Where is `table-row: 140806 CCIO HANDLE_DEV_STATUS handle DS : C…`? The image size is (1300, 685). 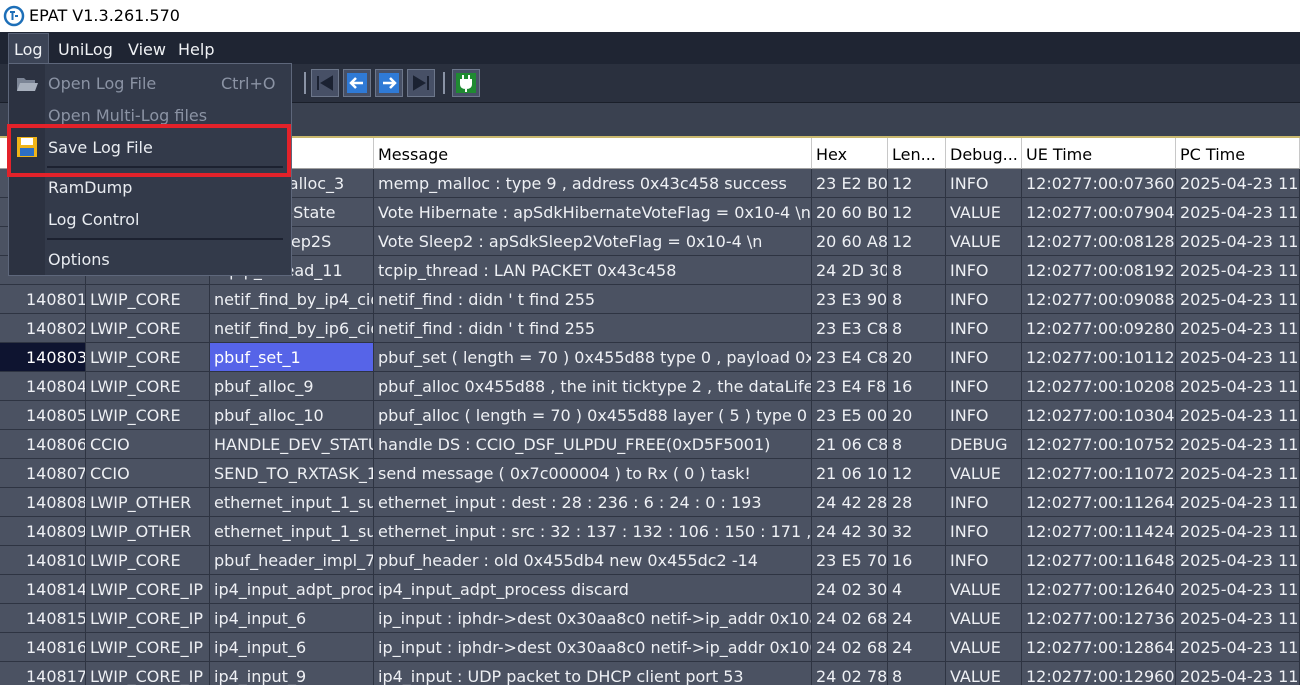
table-row: 140806 CCIO HANDLE_DEV_STATUS handle DS : C… is located at coordinates (650, 444).